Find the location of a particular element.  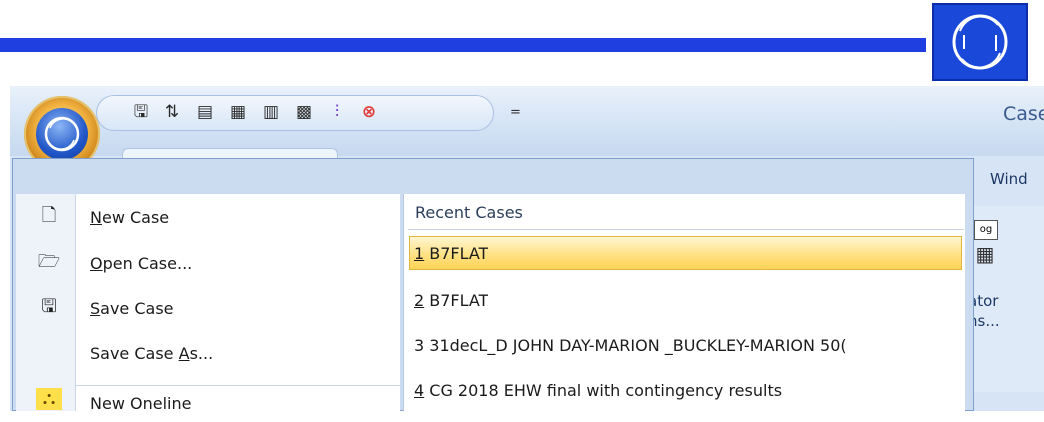

recent-case-label: 1 B7FLAT is located at coordinates (451, 253).